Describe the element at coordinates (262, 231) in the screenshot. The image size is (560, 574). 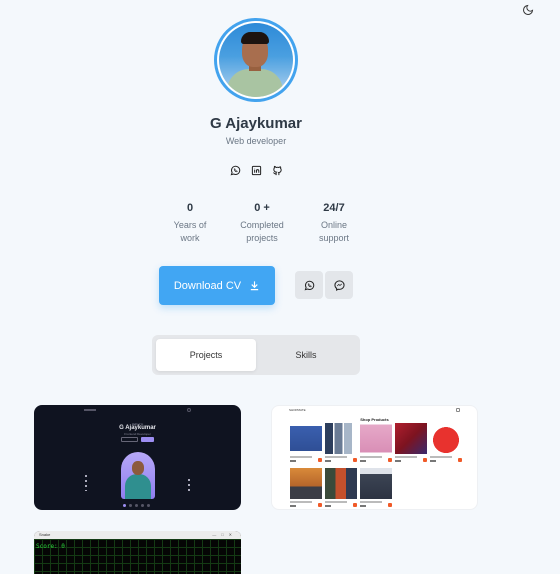
I see `stat-label: Completed projects` at that location.